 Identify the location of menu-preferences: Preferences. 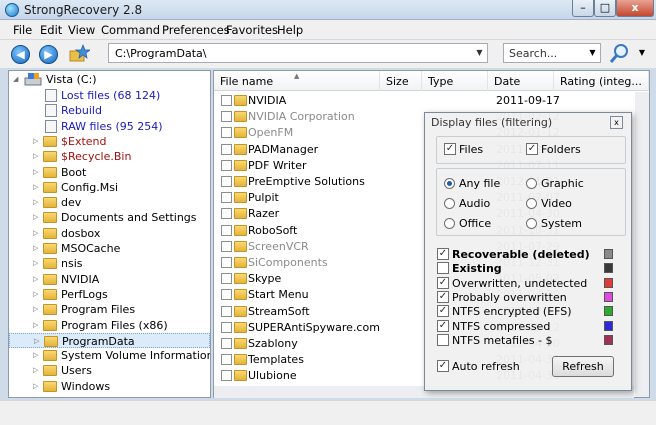
(196, 30).